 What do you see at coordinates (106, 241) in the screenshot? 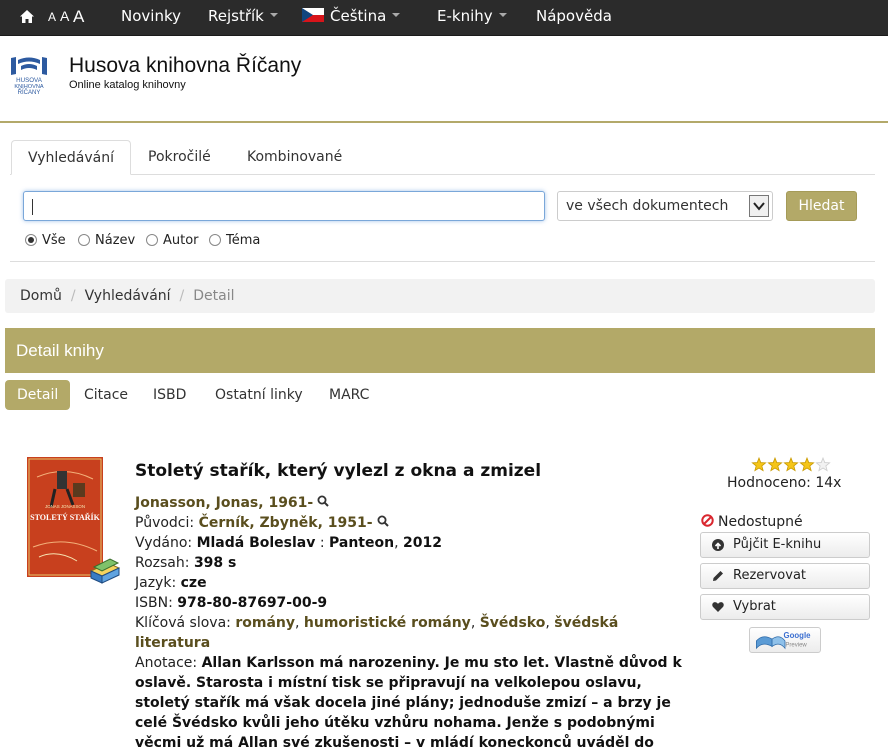
I see `radio-nazev: Název` at bounding box center [106, 241].